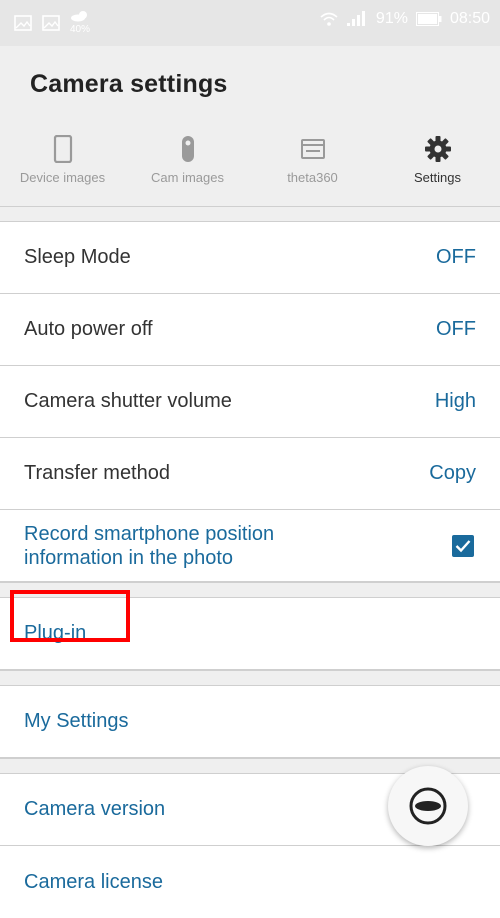 This screenshot has width=500, height=918. I want to click on weather-percent: 40%, so click(80, 29).